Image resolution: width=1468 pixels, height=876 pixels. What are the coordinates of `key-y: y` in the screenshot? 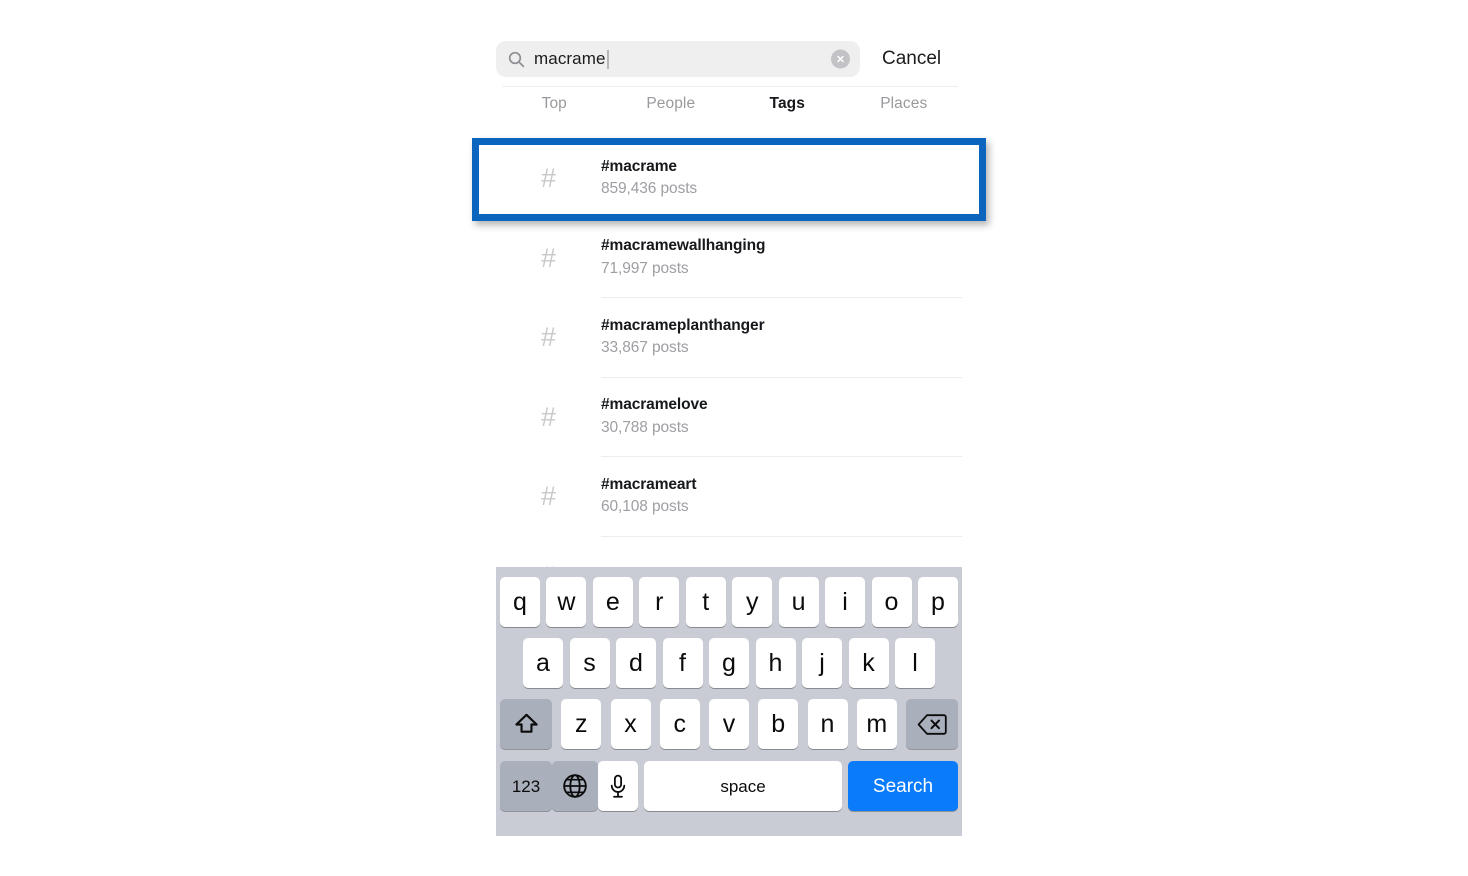 It's located at (752, 602).